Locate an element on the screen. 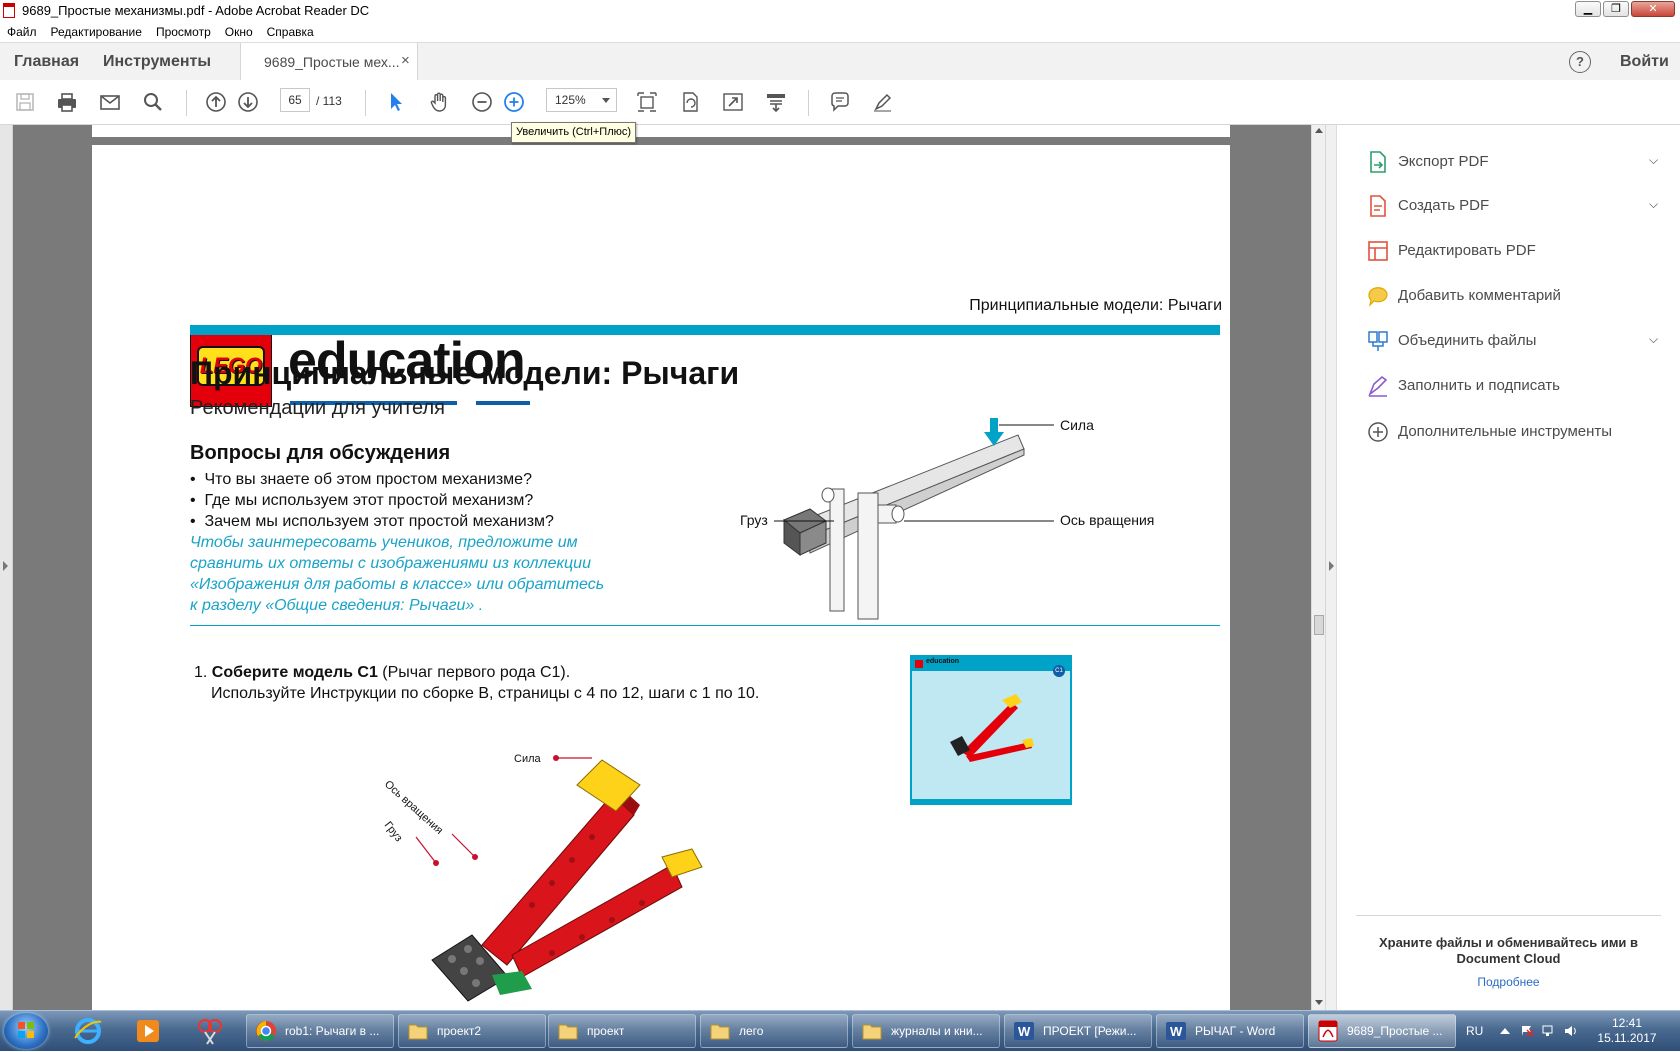 Image resolution: width=1680 pixels, height=1052 pixels. internet-explorer-icon is located at coordinates (88, 1031).